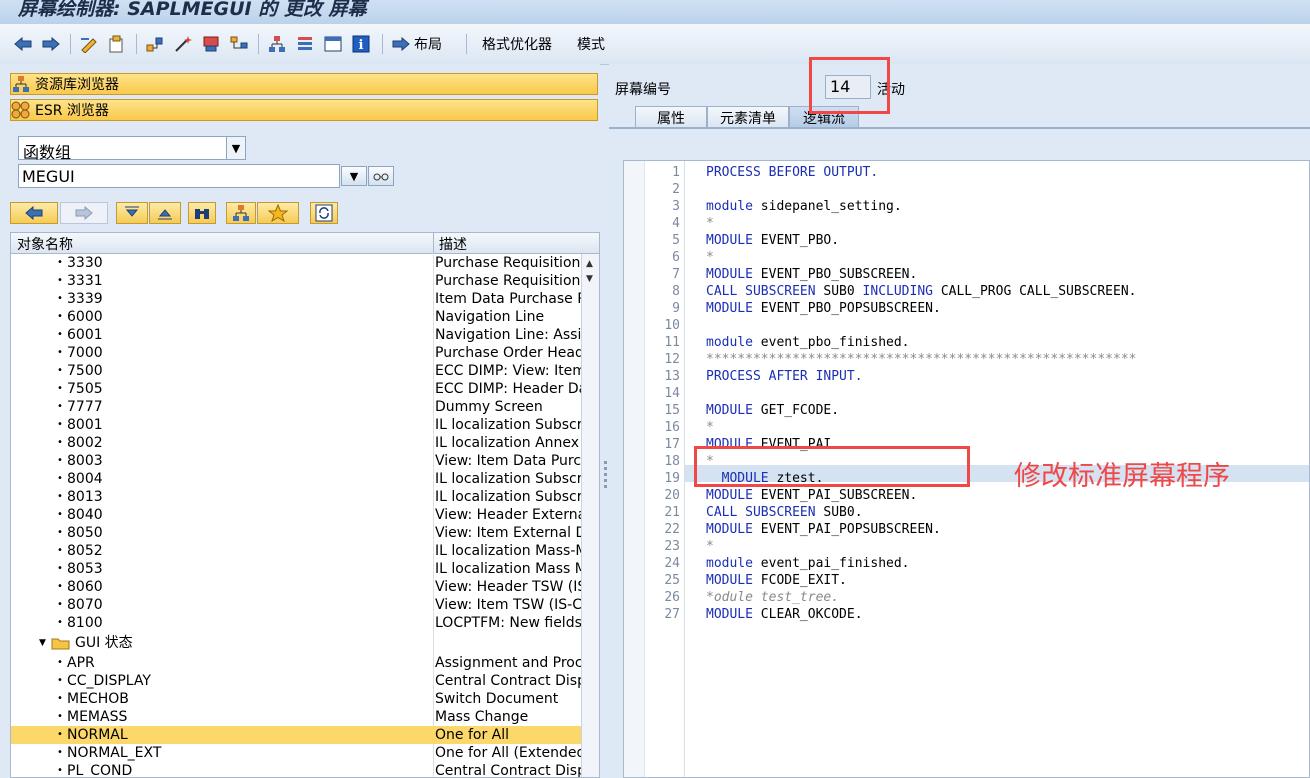  What do you see at coordinates (296, 479) in the screenshot?
I see `tree-row: • 8004 IL localization Subscre` at bounding box center [296, 479].